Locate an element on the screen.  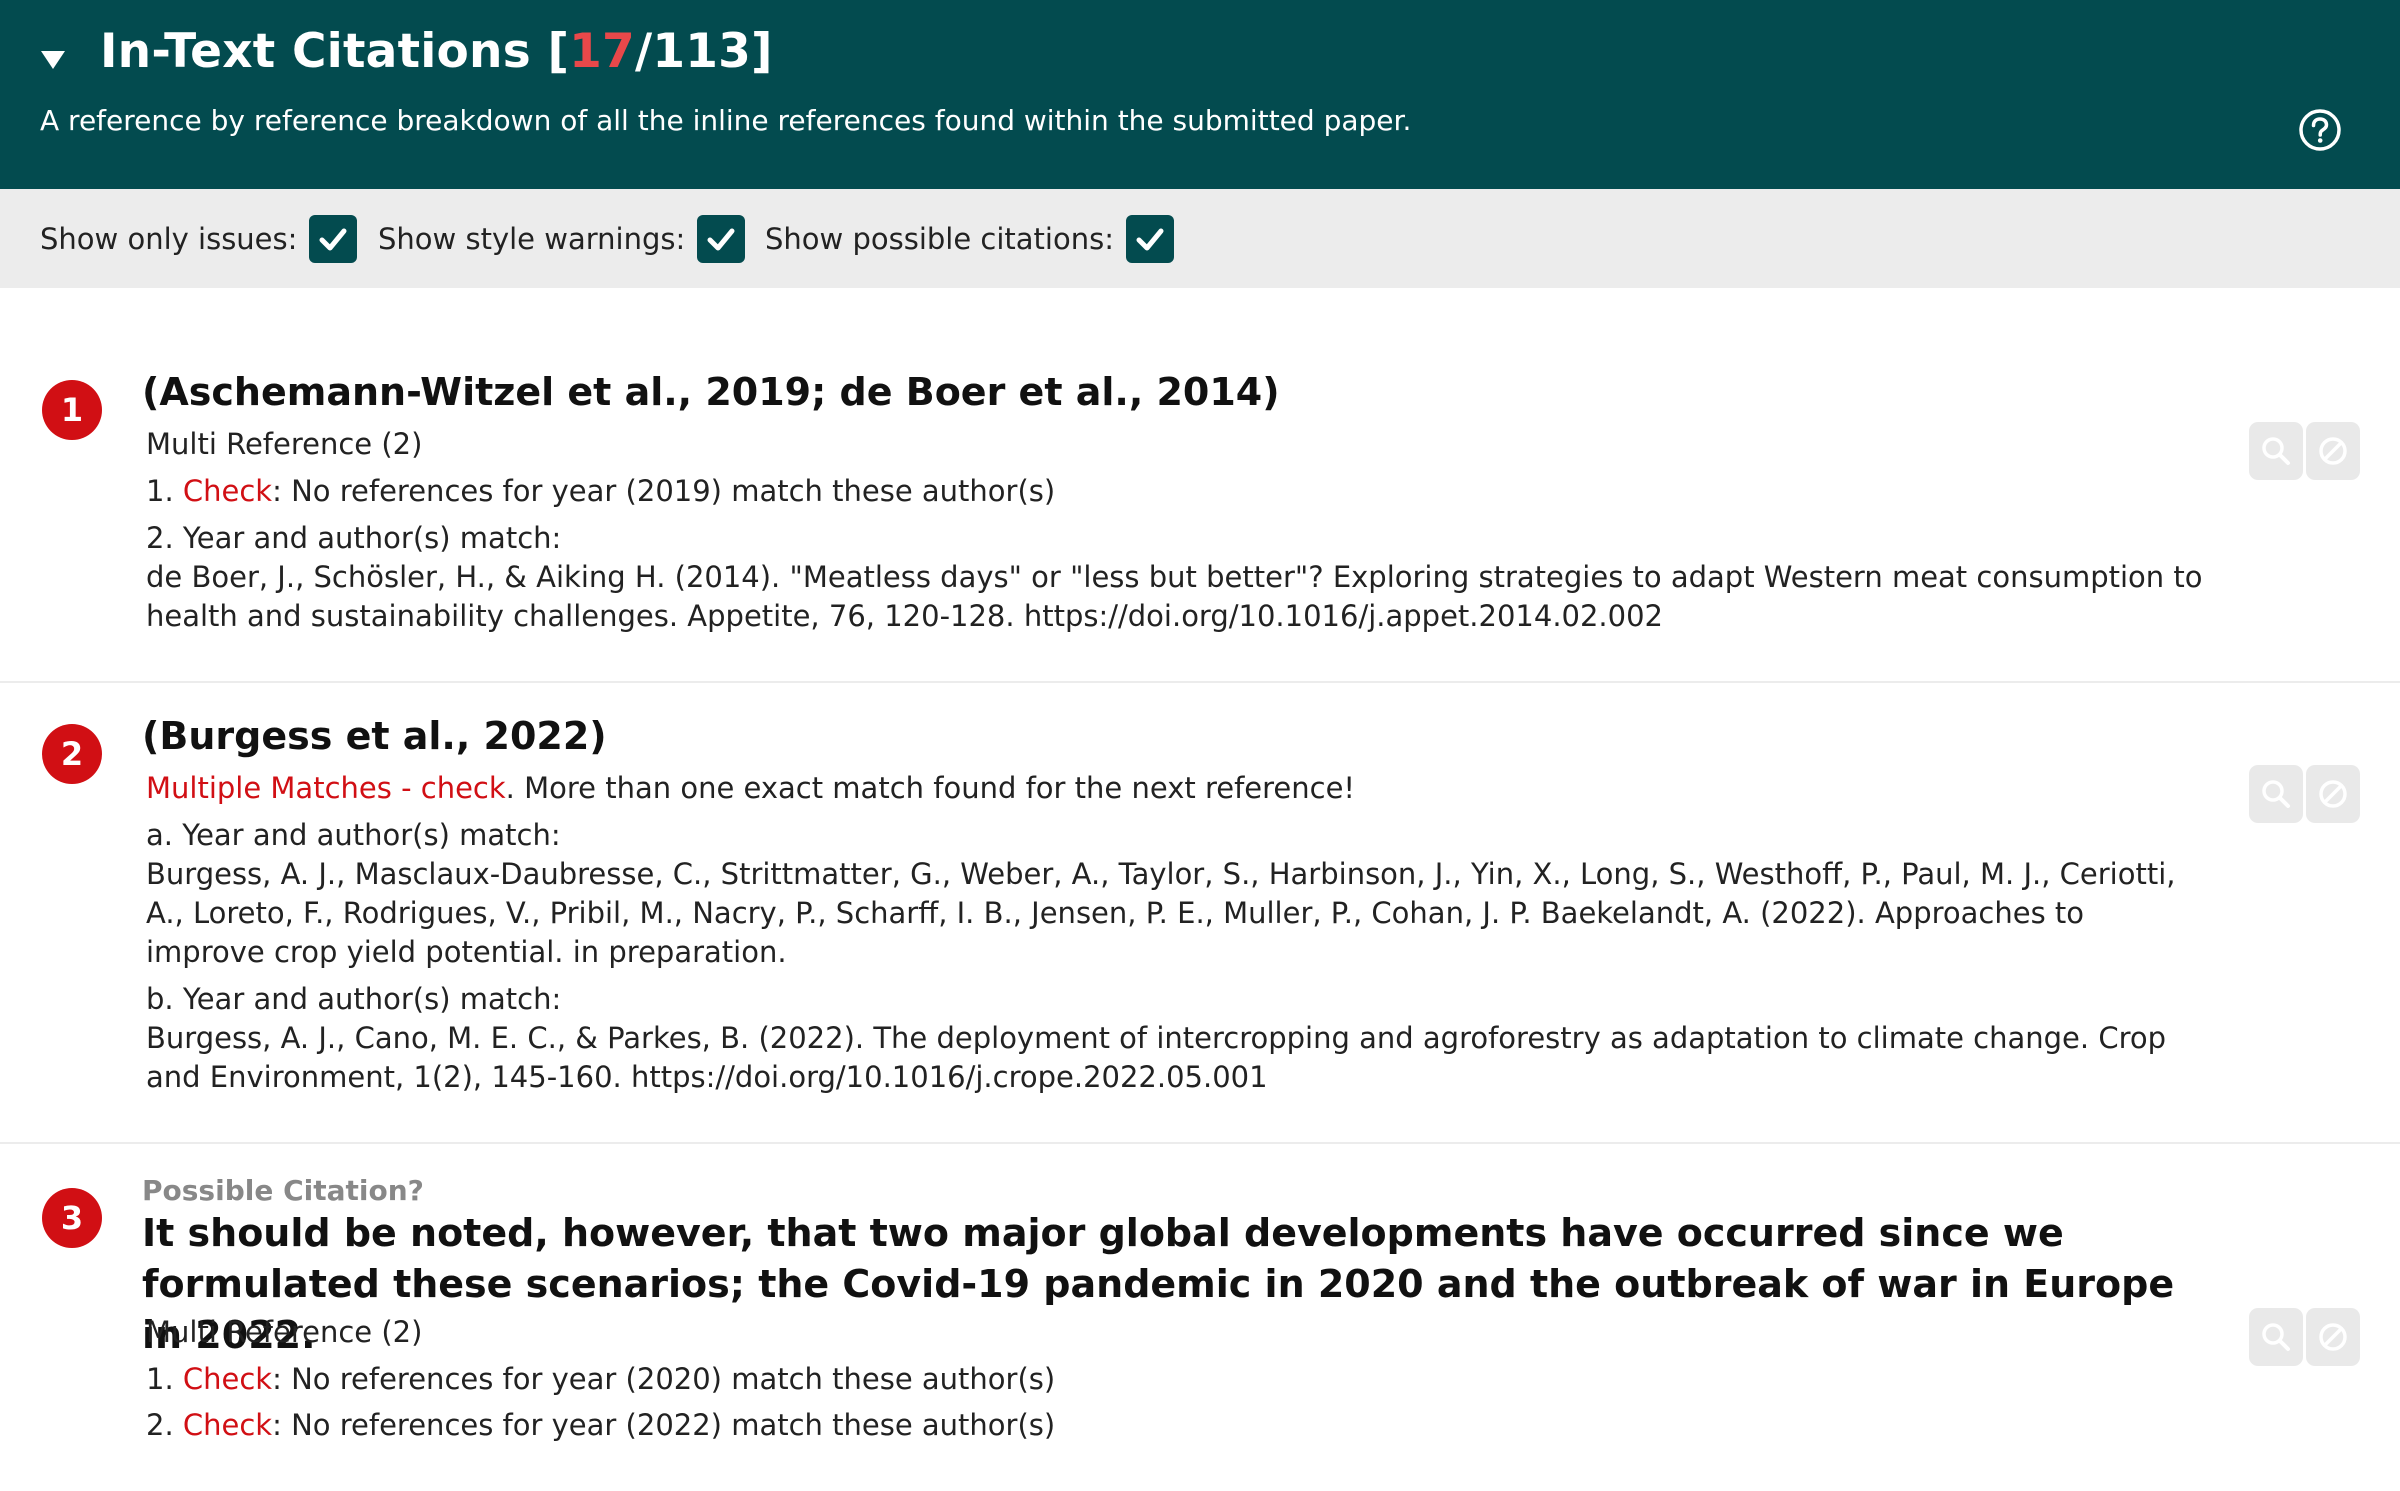
show-possible-citations-checkbox is located at coordinates (1150, 239).